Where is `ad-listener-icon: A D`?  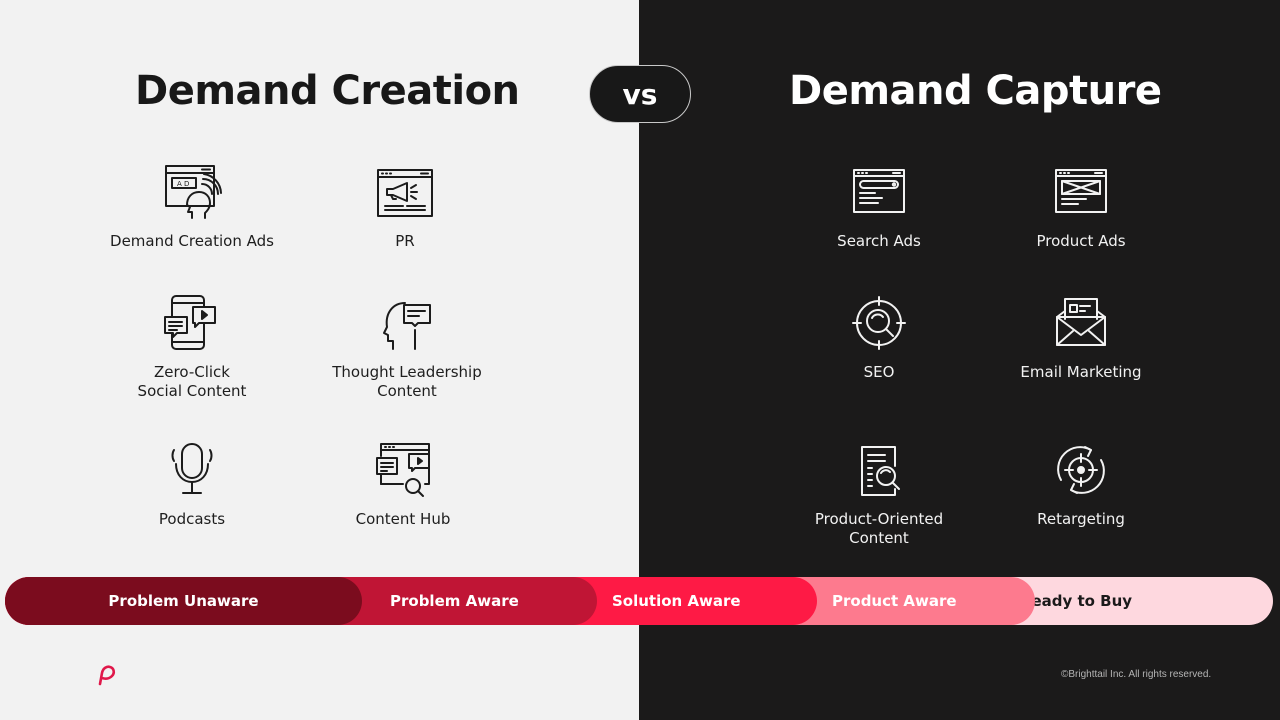
ad-listener-icon: A D is located at coordinates (193, 192).